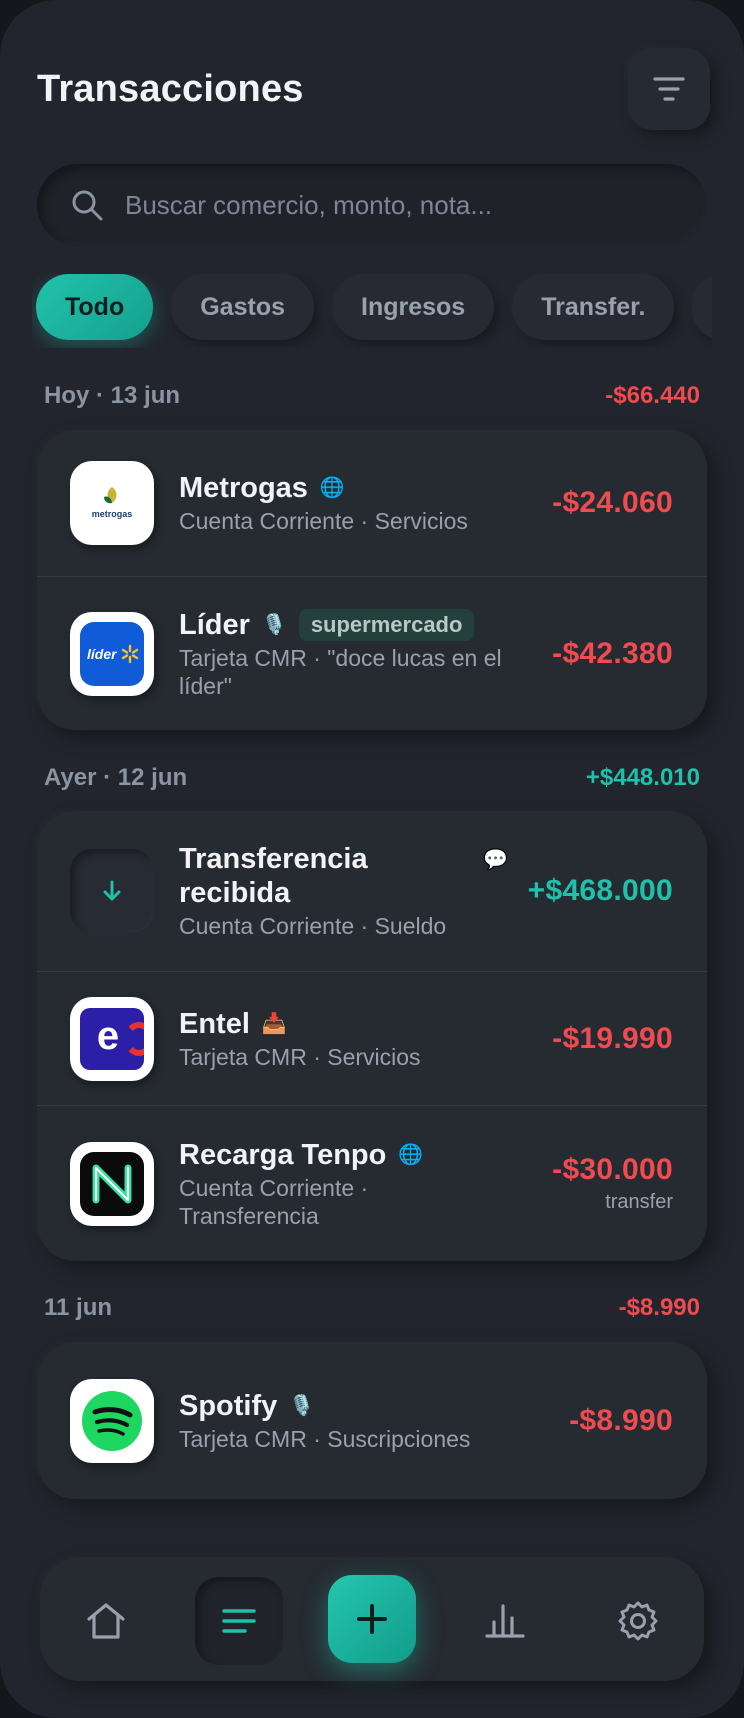 The width and height of the screenshot is (744, 1718). Describe the element at coordinates (112, 514) in the screenshot. I see `svg-text: metrogas` at that location.